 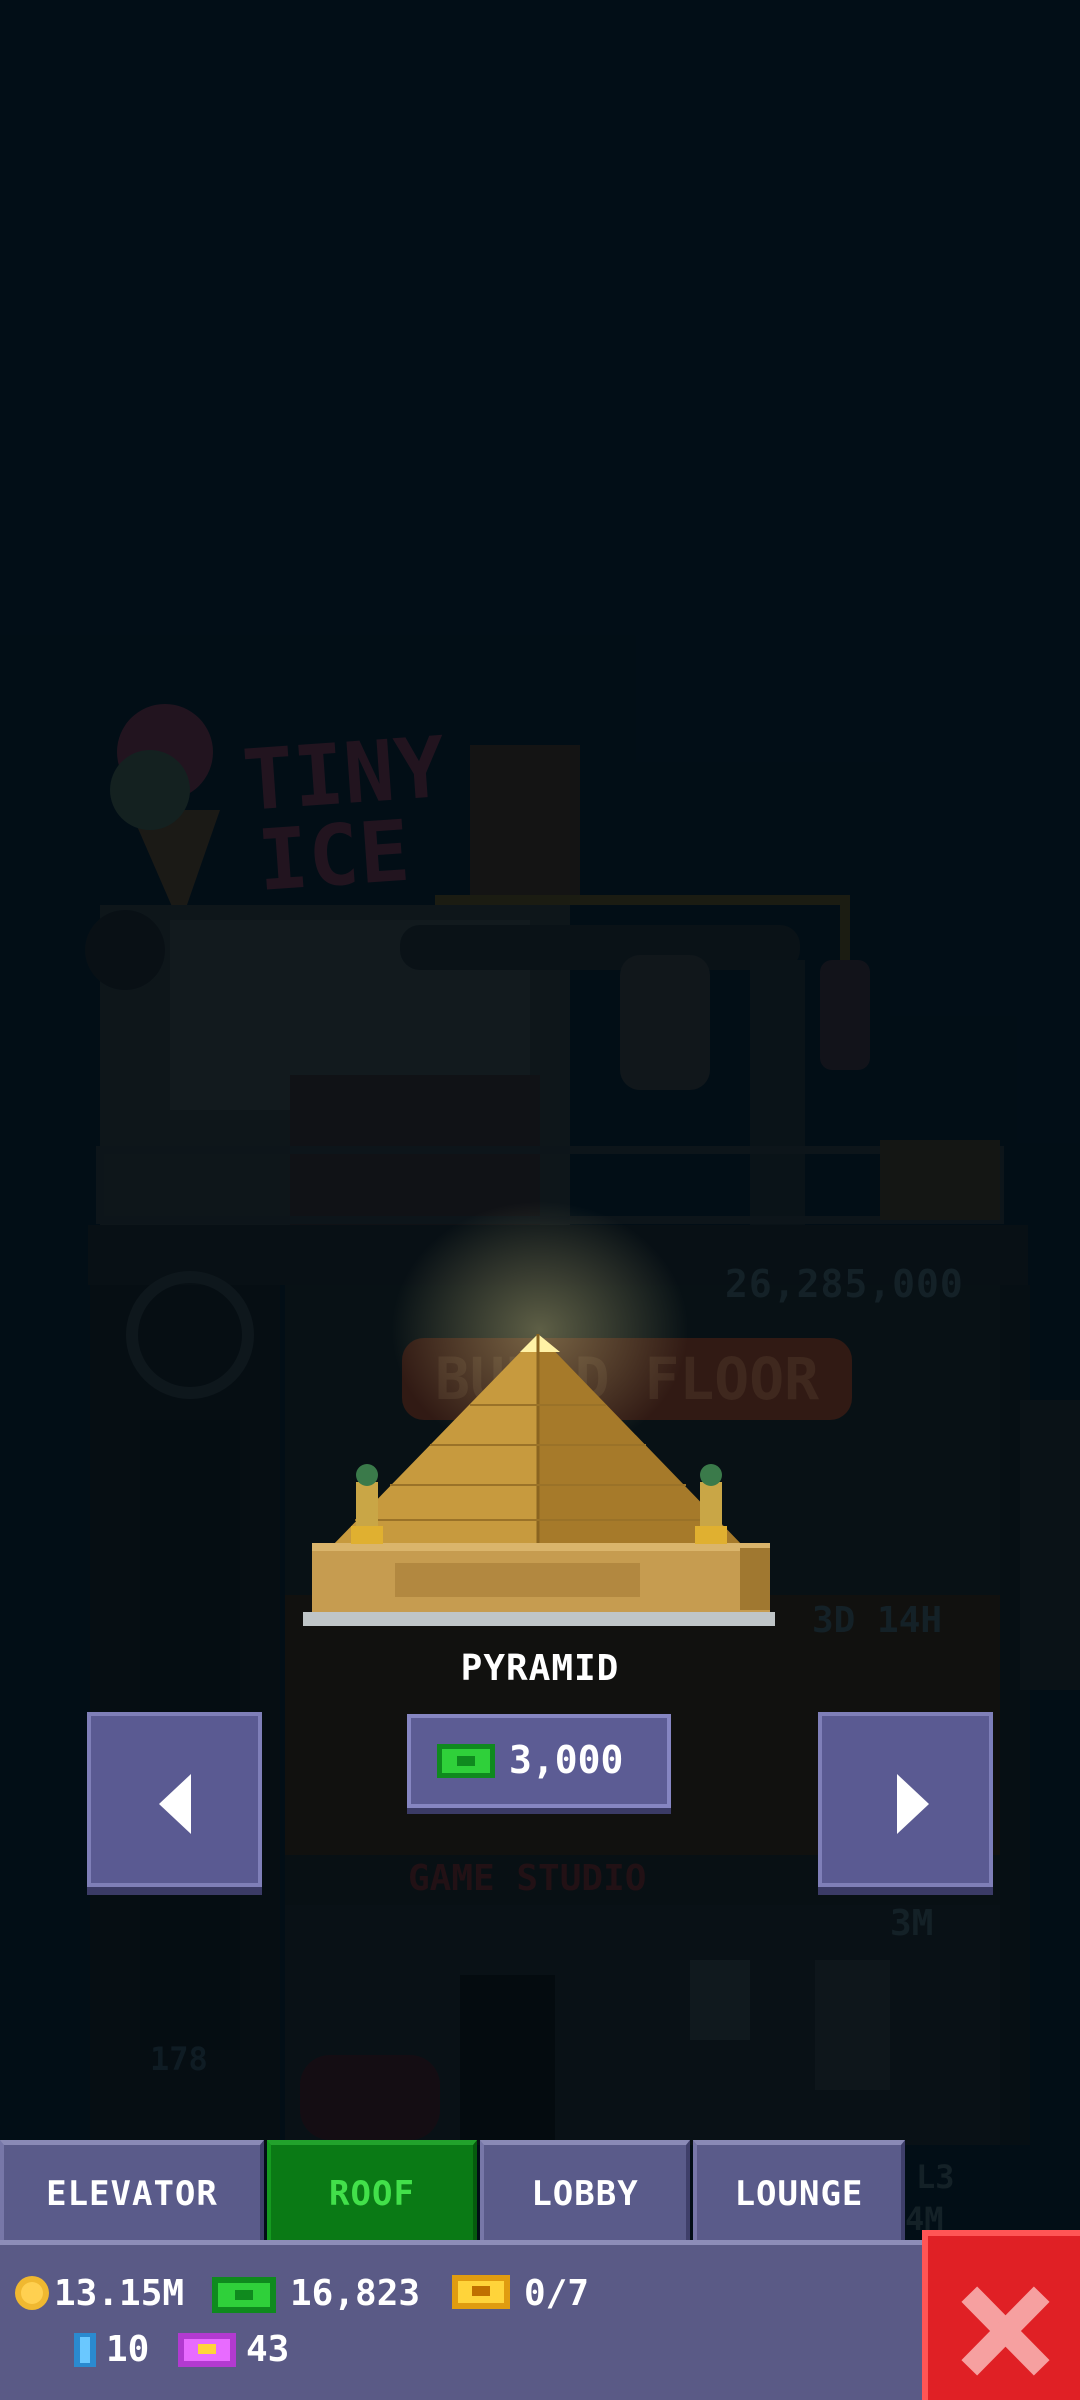 I want to click on next-item-button, so click(x=905, y=1799).